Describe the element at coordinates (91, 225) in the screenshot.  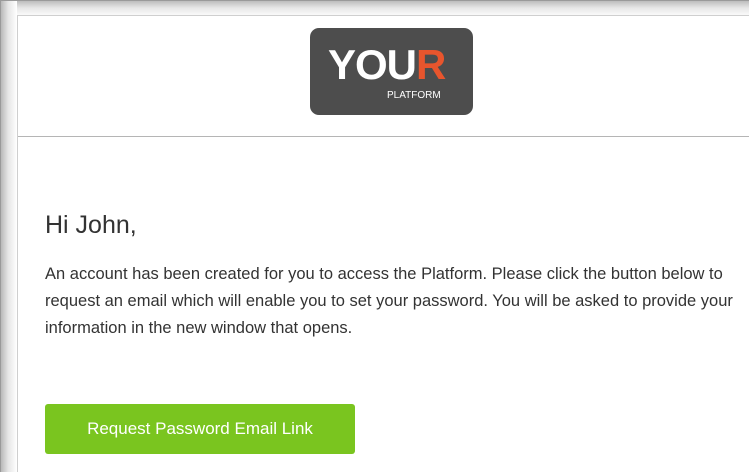
I see `email-greeting: Hi John,` at that location.